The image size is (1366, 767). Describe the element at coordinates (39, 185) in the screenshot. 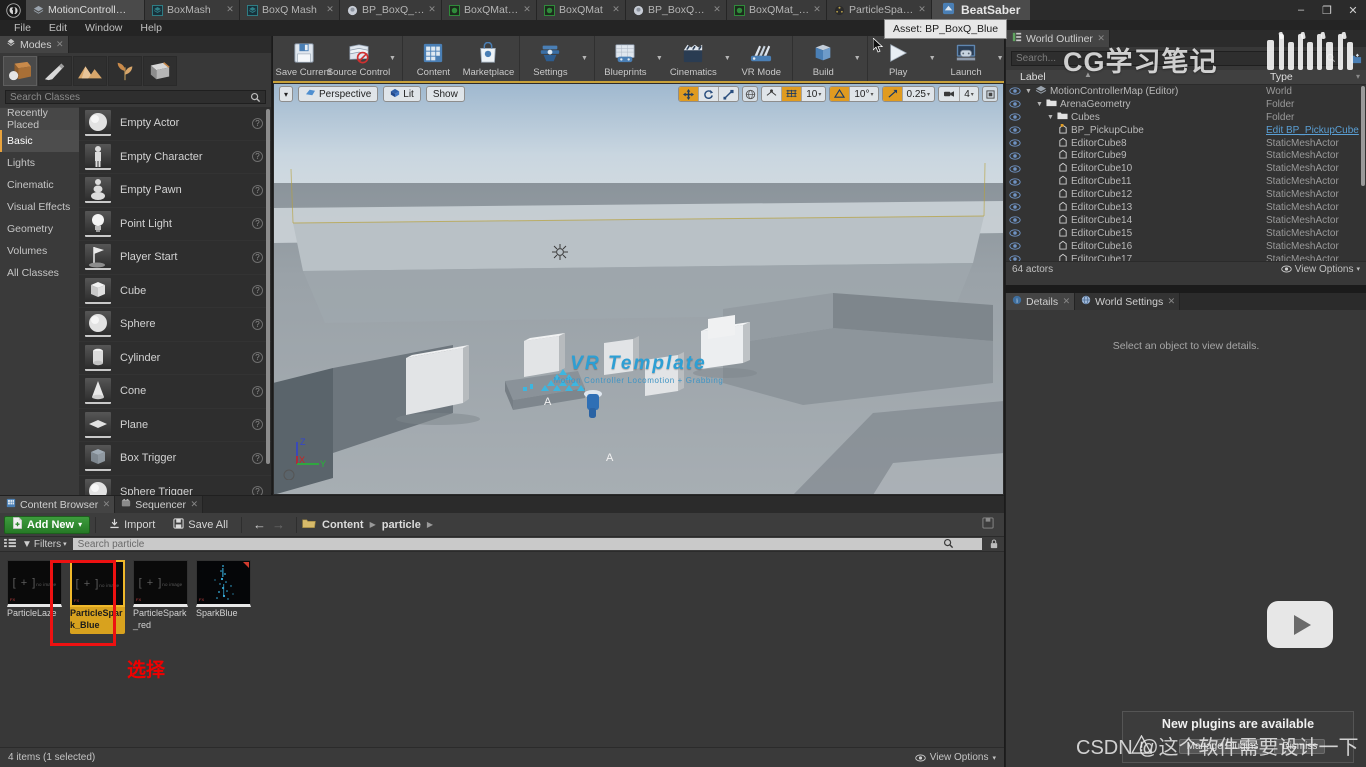

I see `class-category-cinematic: Cinematic` at that location.